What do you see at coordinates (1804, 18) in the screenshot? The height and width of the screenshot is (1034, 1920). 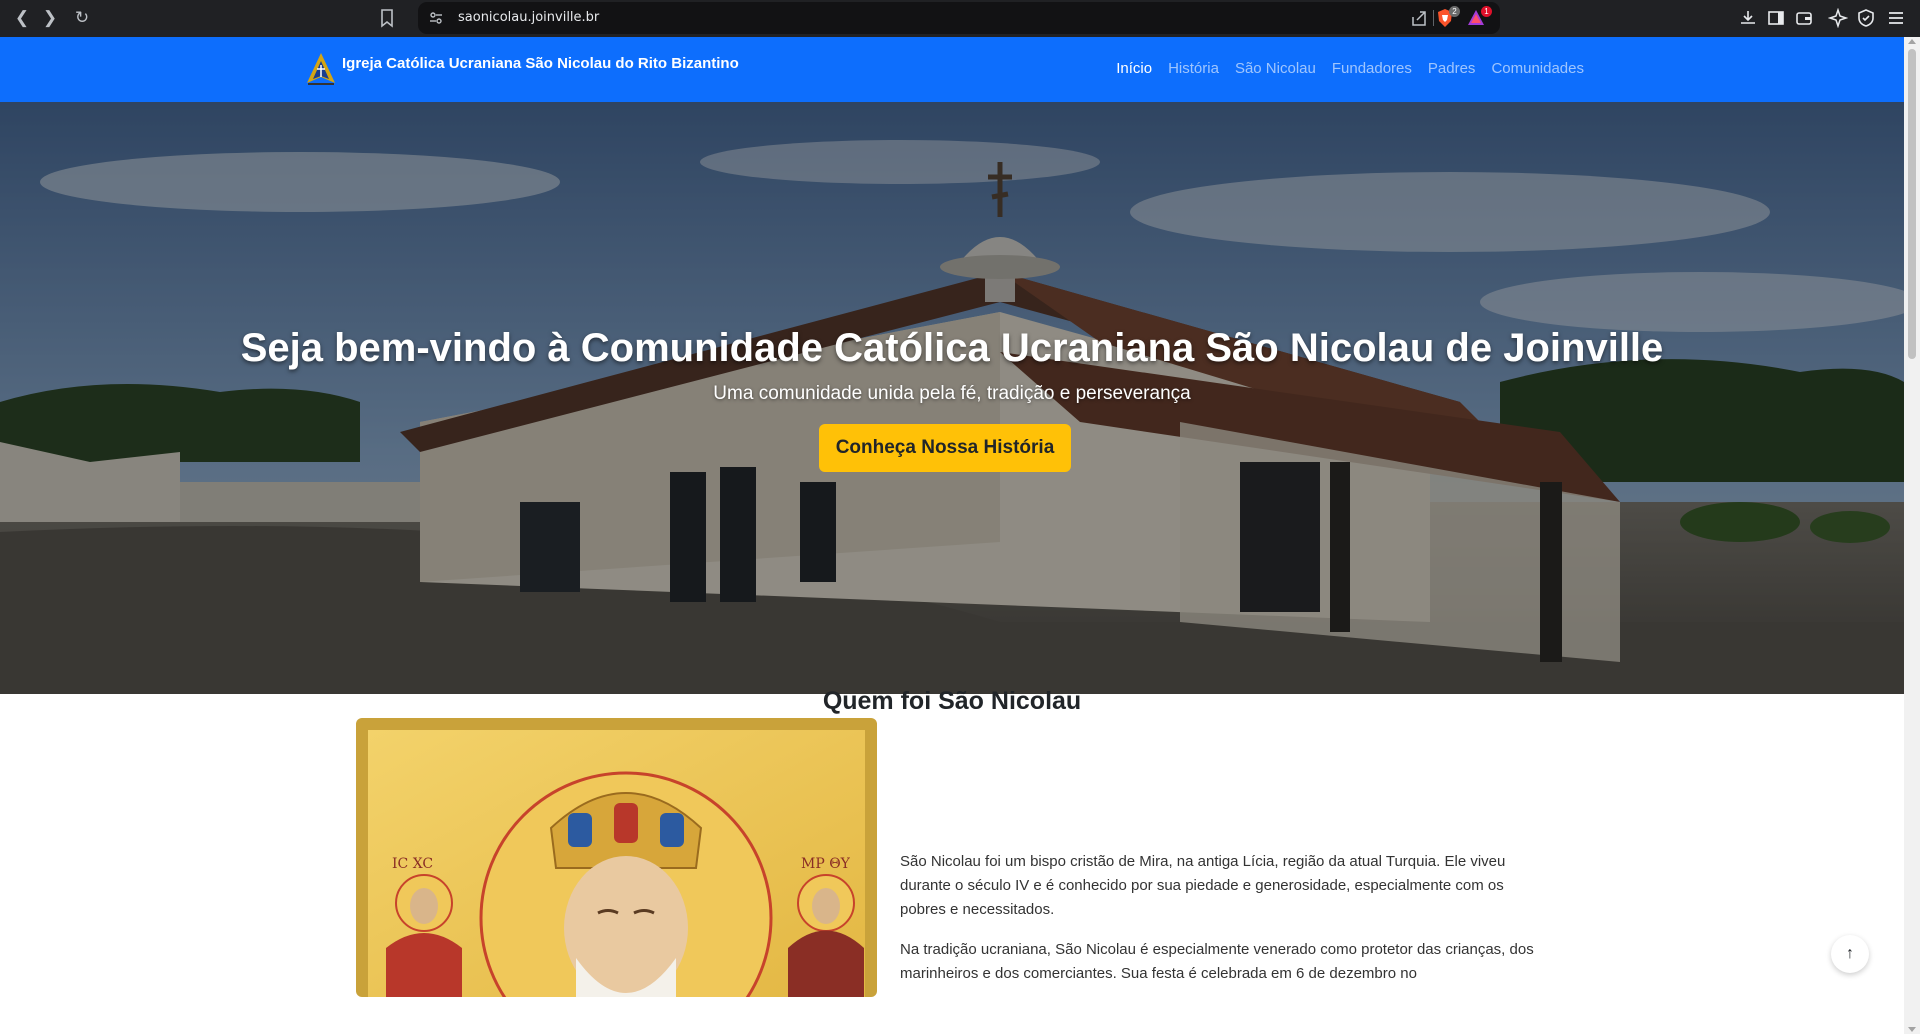 I see `wallet-icon` at bounding box center [1804, 18].